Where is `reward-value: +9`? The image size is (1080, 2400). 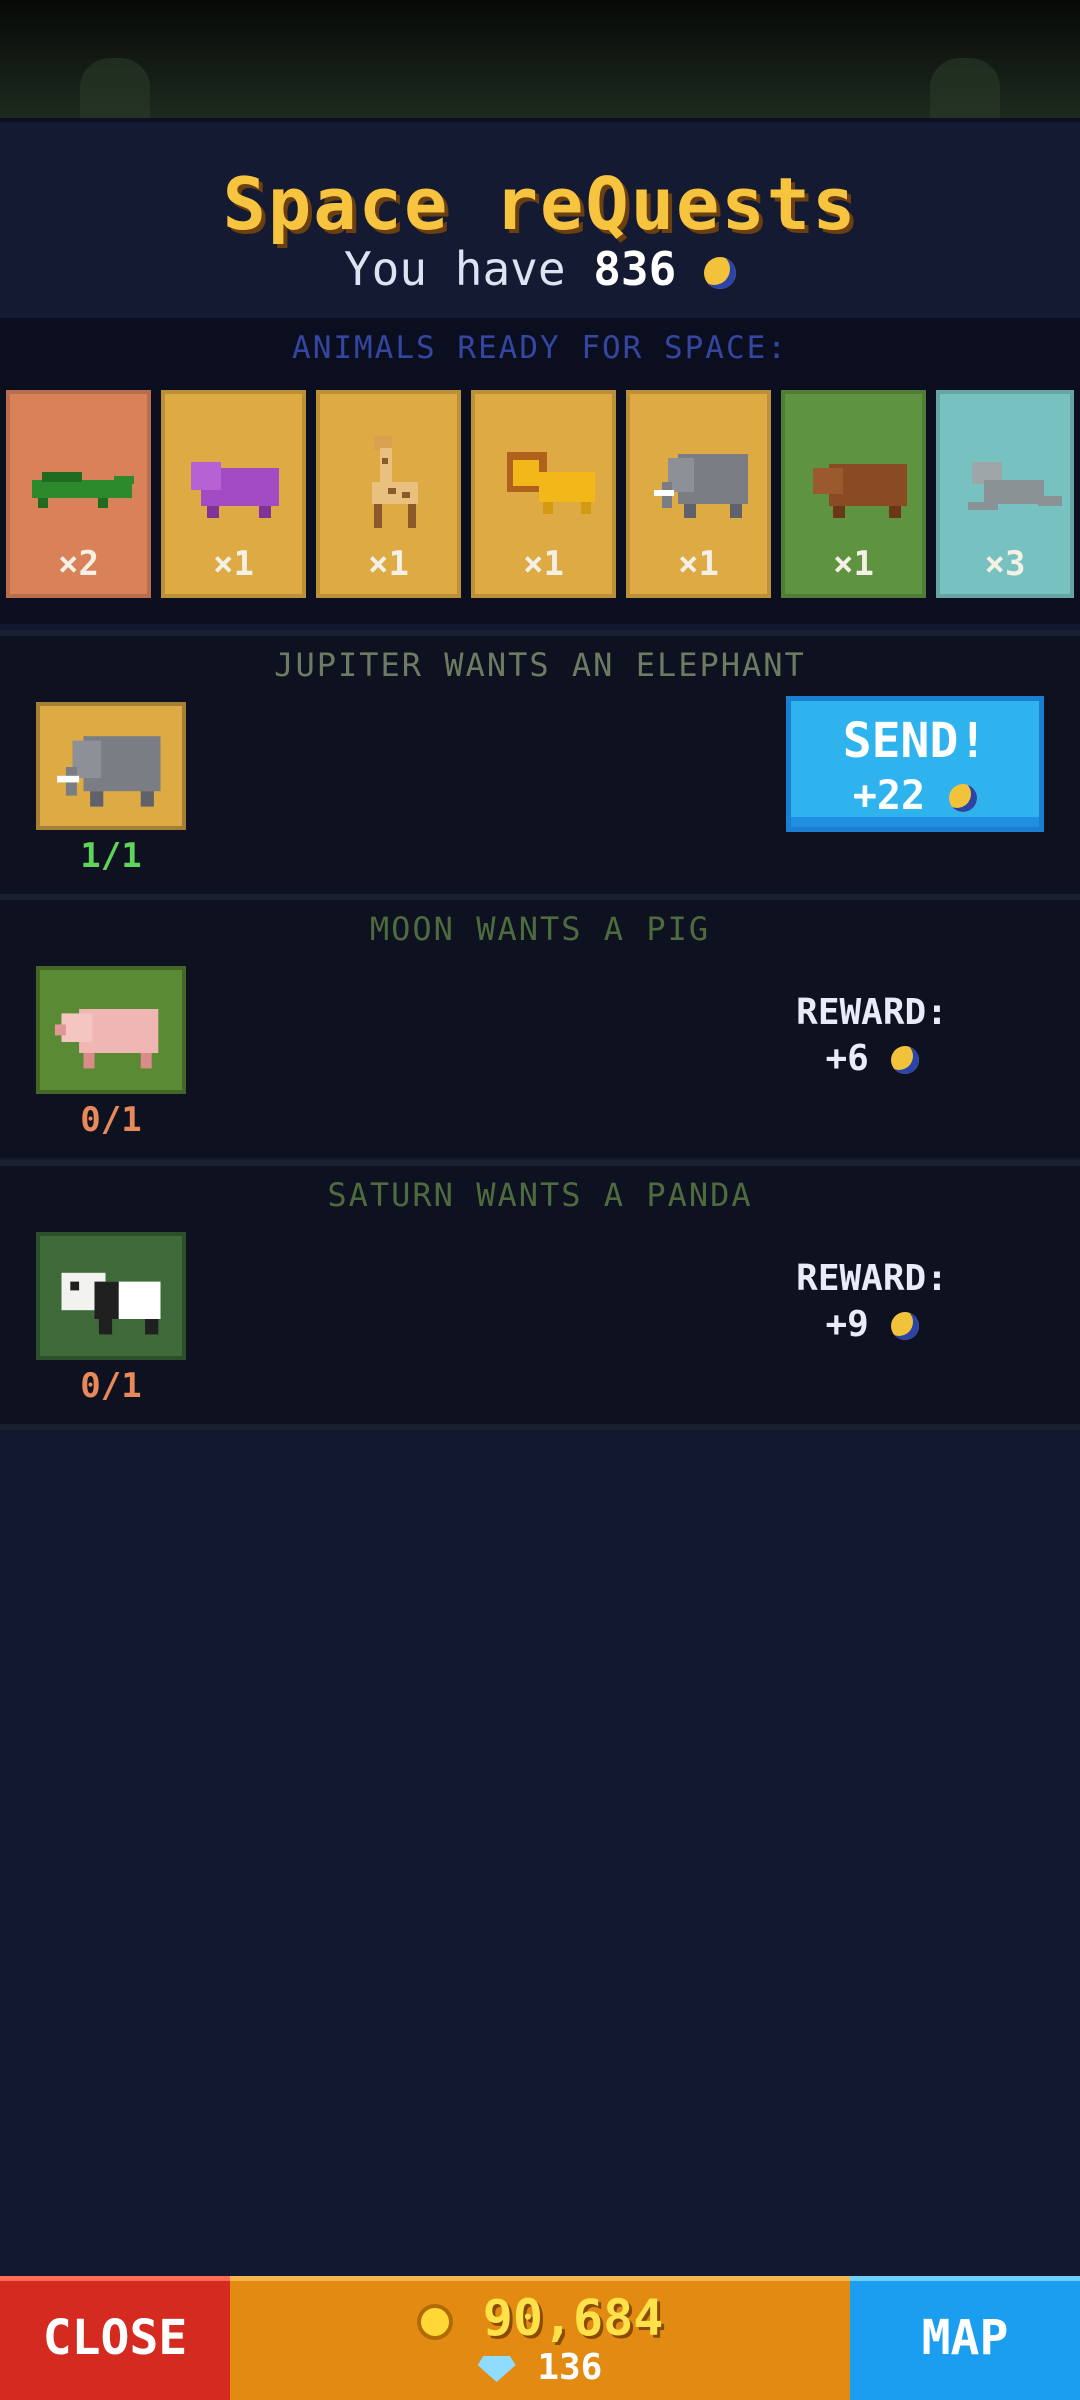 reward-value: +9 is located at coordinates (847, 1324).